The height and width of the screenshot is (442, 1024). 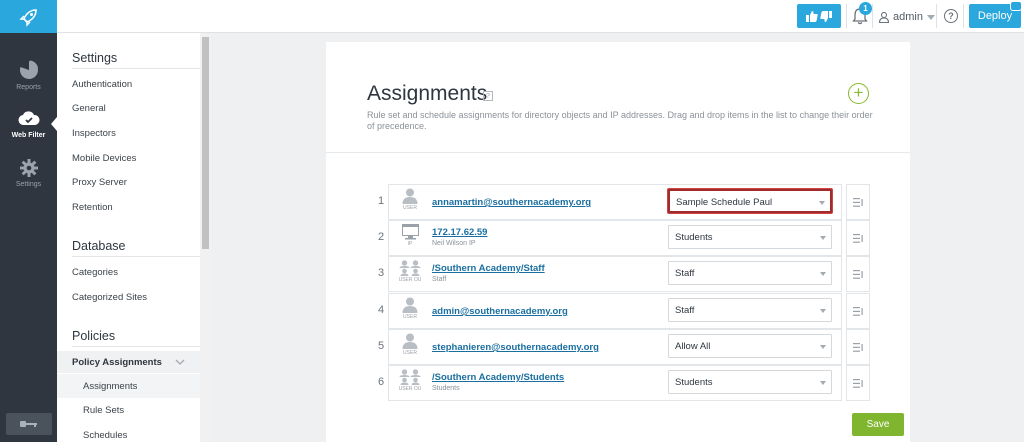 I want to click on object-link: stephanieren@southernacademy.org, so click(x=515, y=347).